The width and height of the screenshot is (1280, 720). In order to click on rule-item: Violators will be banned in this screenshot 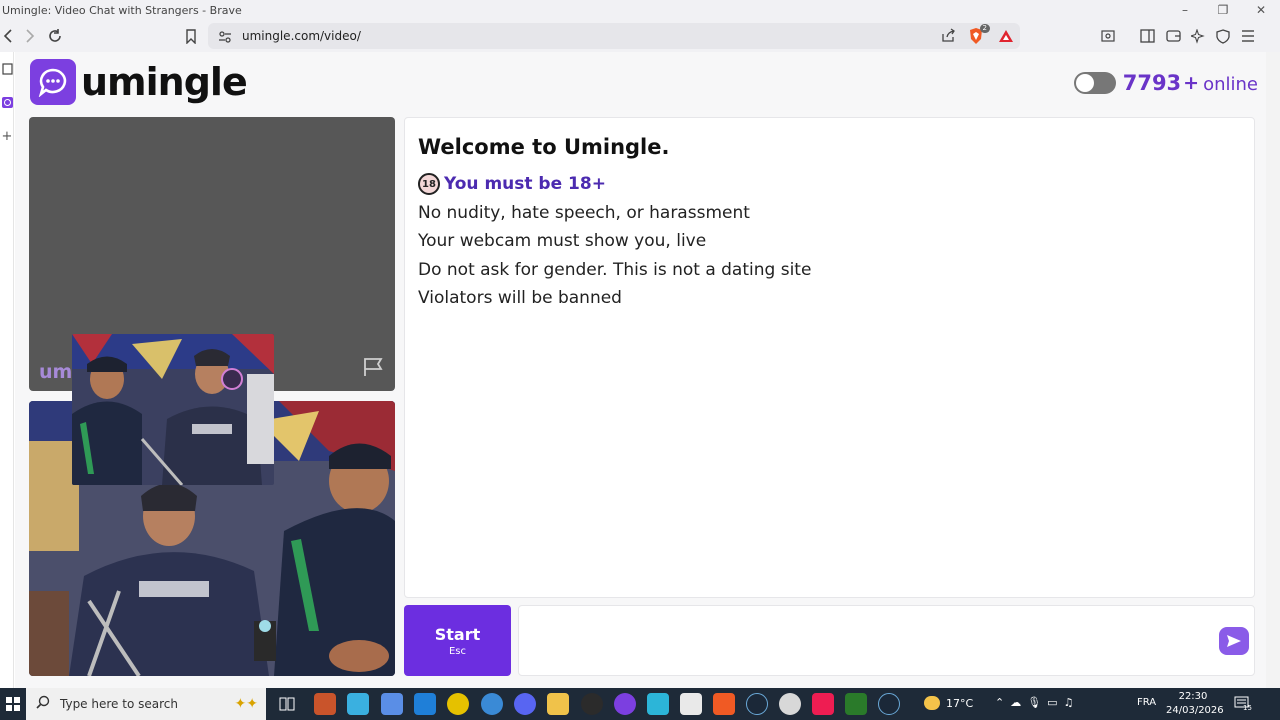, I will do `click(520, 298)`.